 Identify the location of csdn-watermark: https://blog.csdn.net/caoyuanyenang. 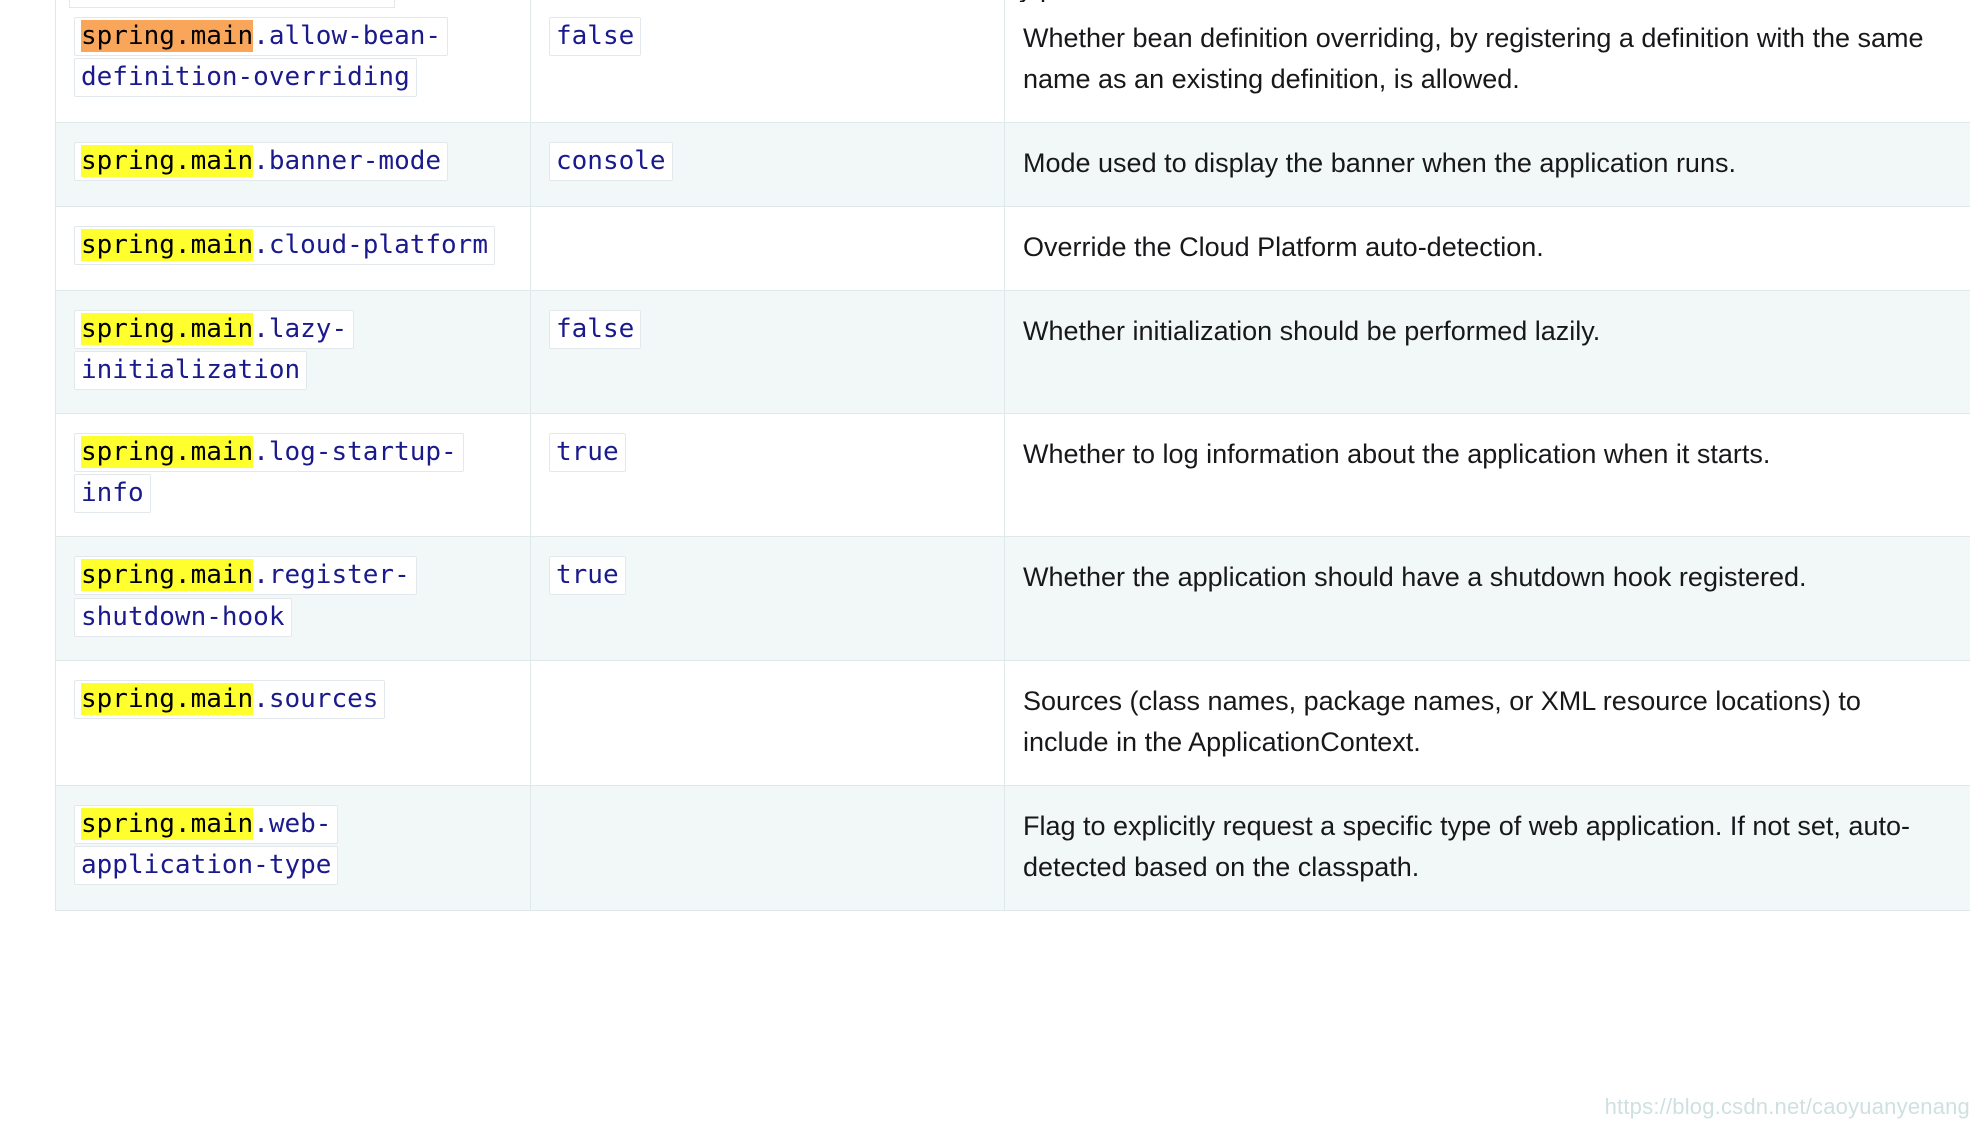
(1787, 1106).